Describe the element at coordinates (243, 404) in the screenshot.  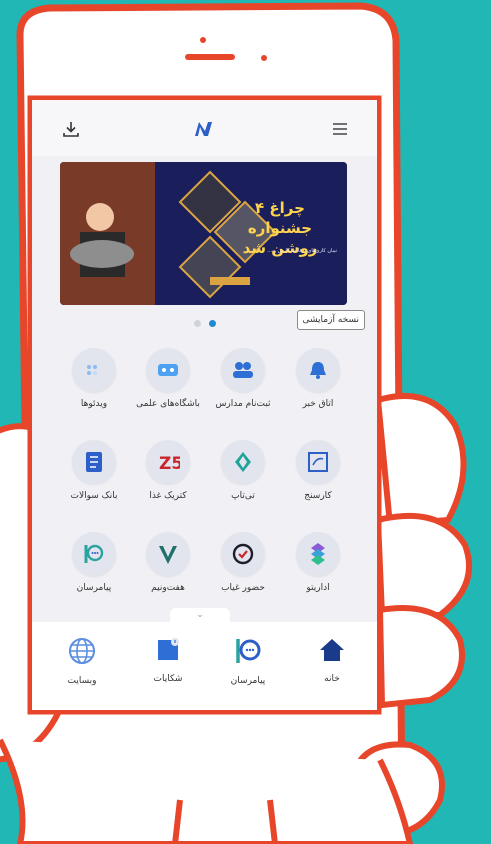
I see `tile-label: ثبت‌نام مدارس` at that location.